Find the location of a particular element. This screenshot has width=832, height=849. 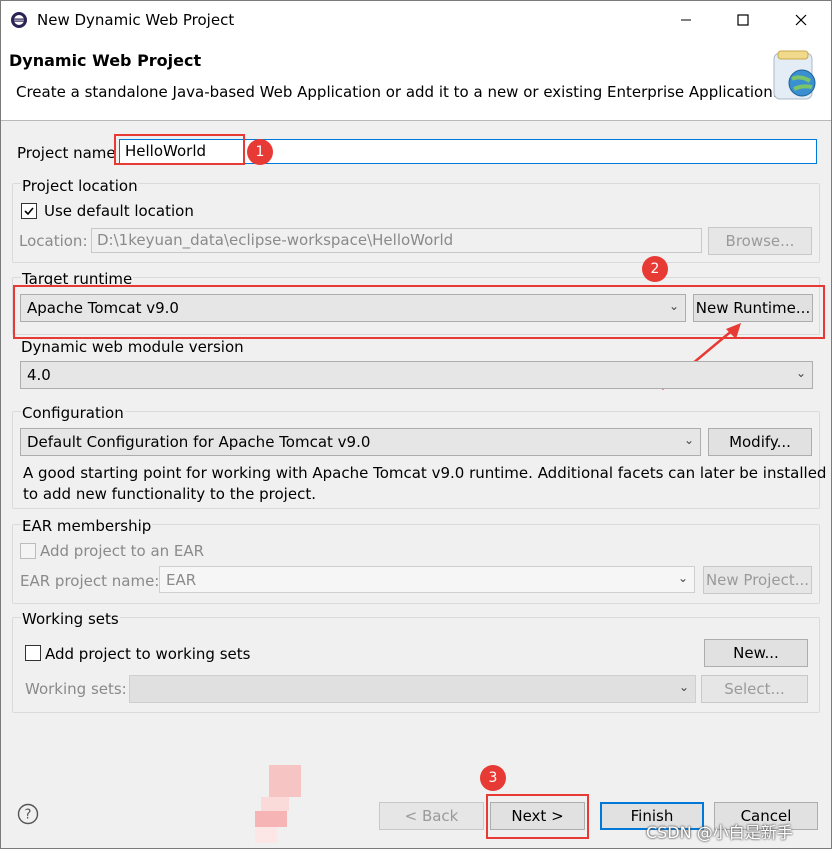

use-default-location-label: Use default location is located at coordinates (119, 211).